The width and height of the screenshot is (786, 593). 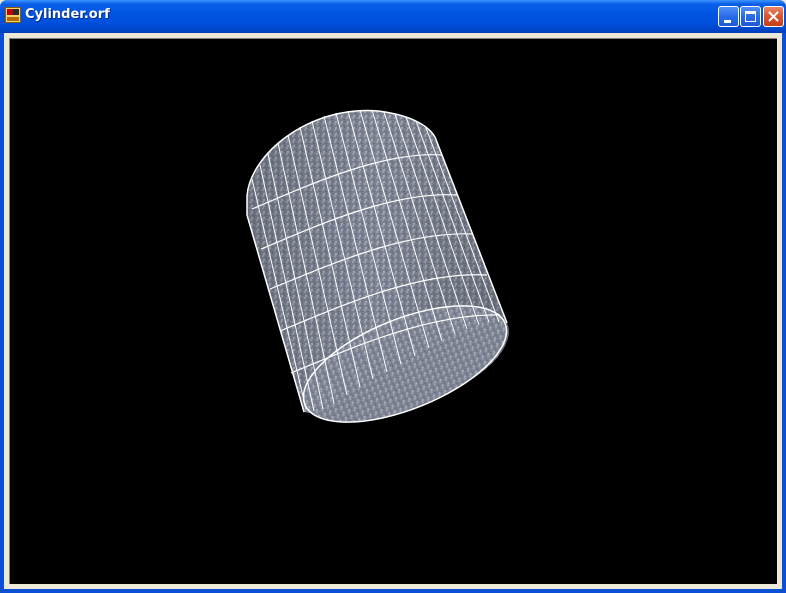 I want to click on maximize-icon, so click(x=750, y=16).